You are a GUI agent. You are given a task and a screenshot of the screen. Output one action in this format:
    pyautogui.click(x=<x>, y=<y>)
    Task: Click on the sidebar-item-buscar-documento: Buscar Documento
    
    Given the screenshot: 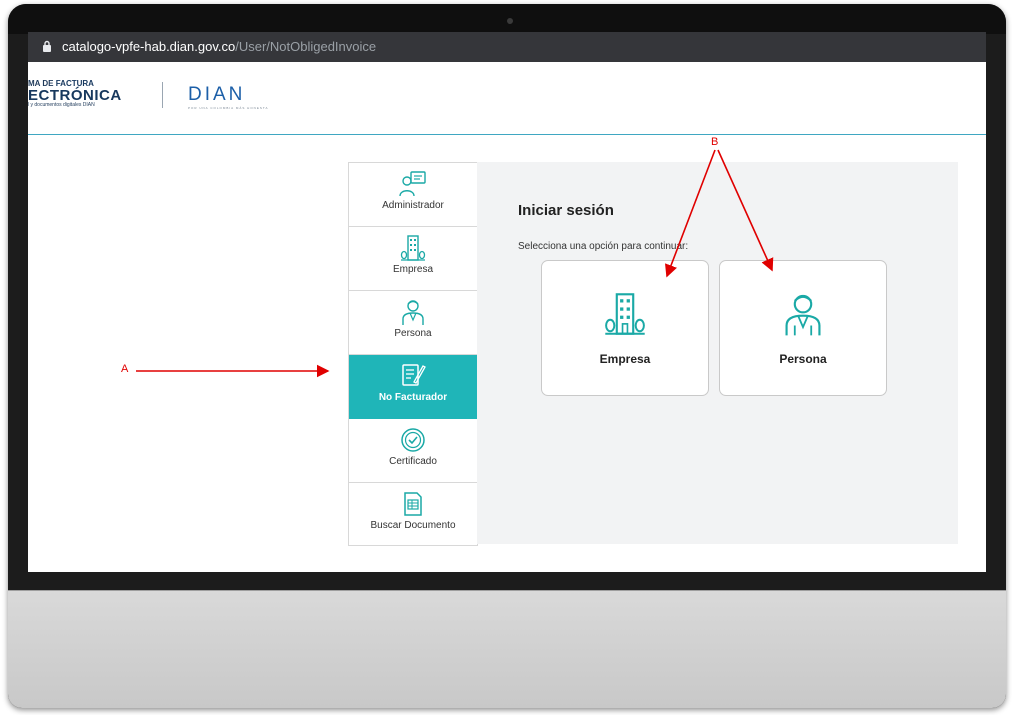 What is the action you would take?
    pyautogui.click(x=413, y=514)
    